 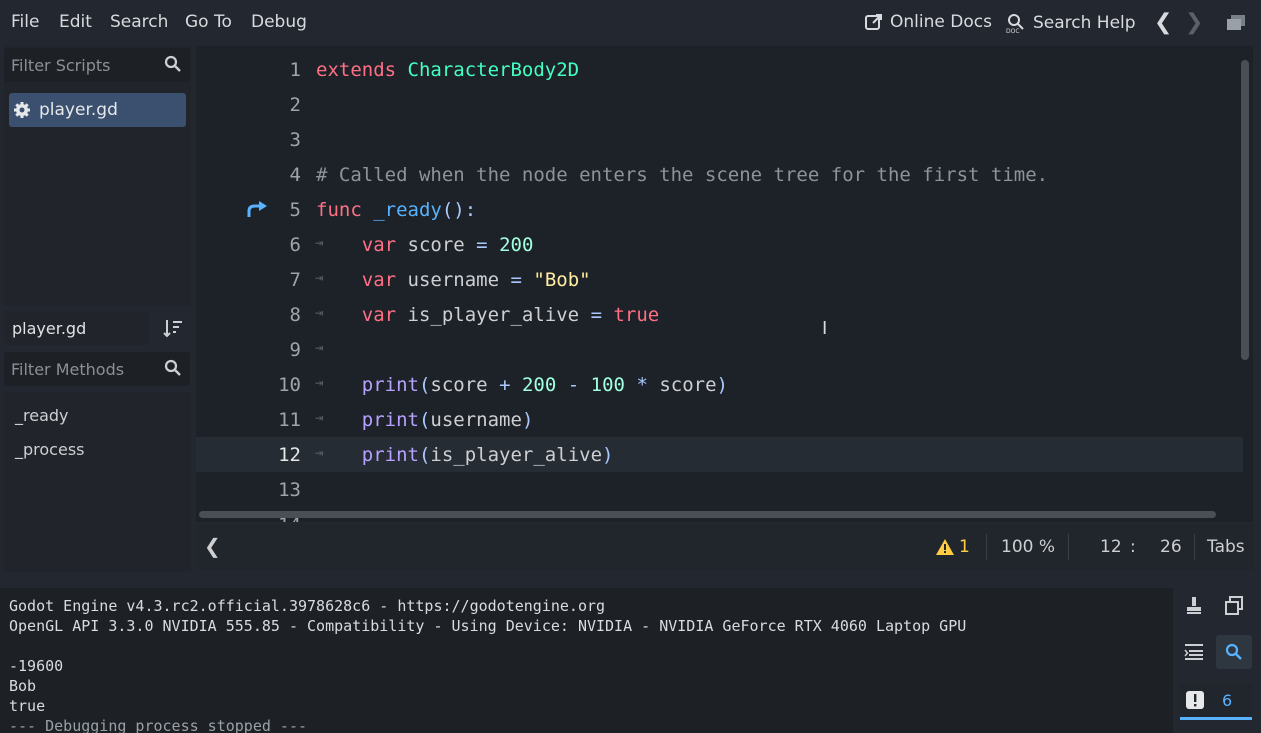 I want to click on code-line: 6 ⇥ var score = 200, so click(x=719, y=244).